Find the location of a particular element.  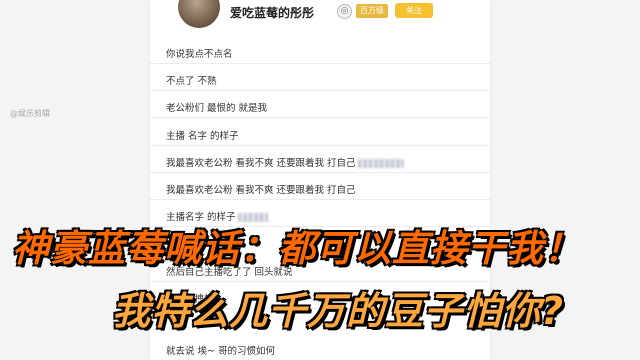

chat-message: 你说我点不点名 is located at coordinates (199, 54).